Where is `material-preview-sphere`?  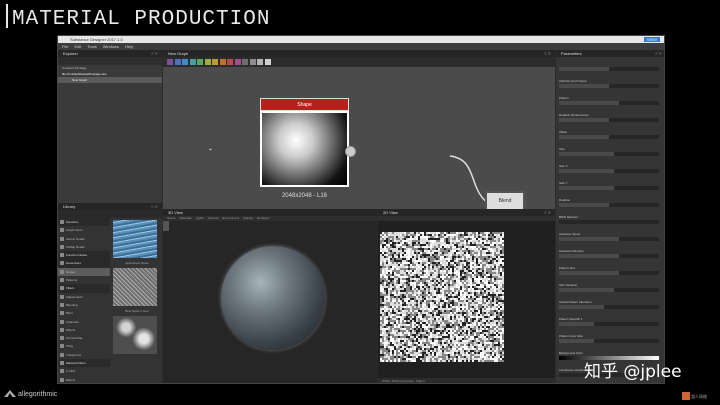
material-preview-sphere is located at coordinates (273, 298).